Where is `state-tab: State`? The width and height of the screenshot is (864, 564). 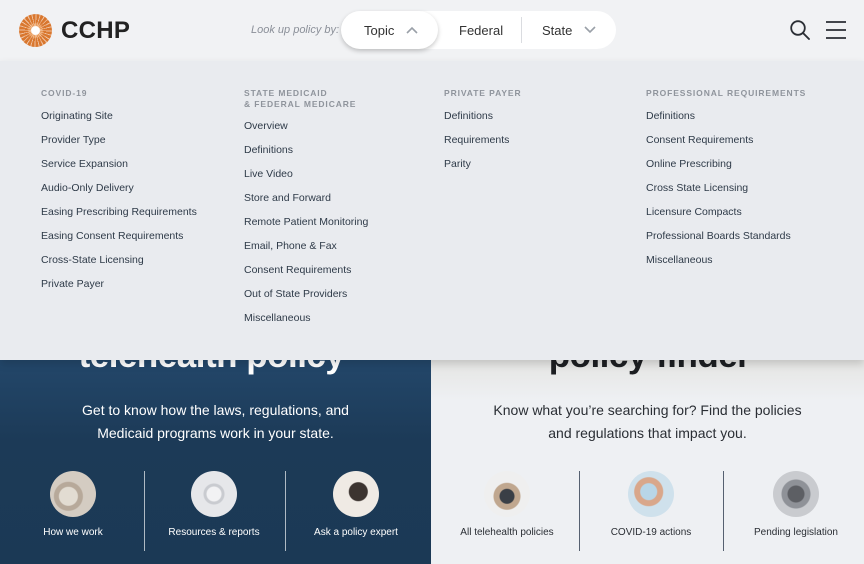
state-tab: State is located at coordinates (577, 30).